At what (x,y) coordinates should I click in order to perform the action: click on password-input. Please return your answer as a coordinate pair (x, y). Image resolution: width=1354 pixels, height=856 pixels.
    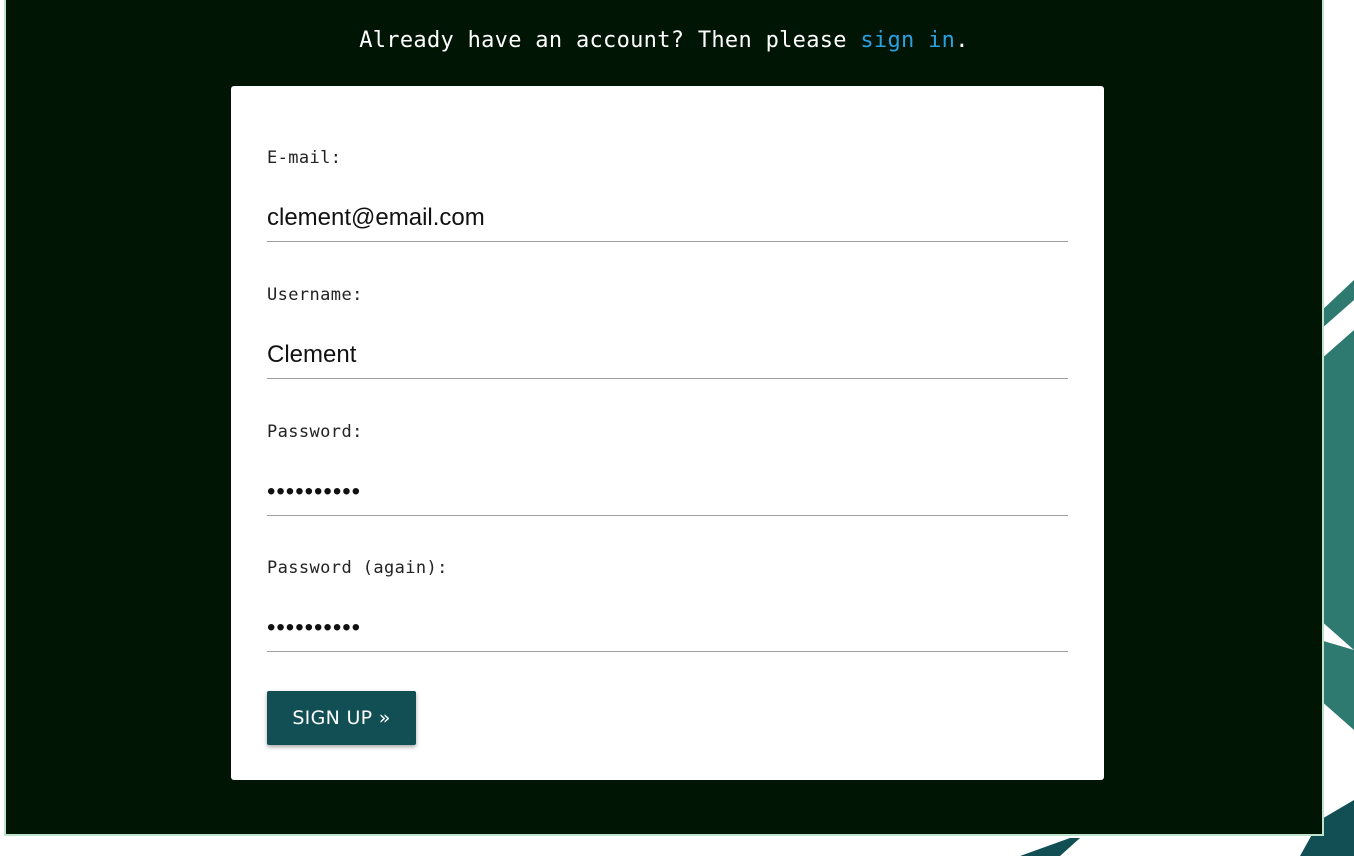
    Looking at the image, I should click on (667, 492).